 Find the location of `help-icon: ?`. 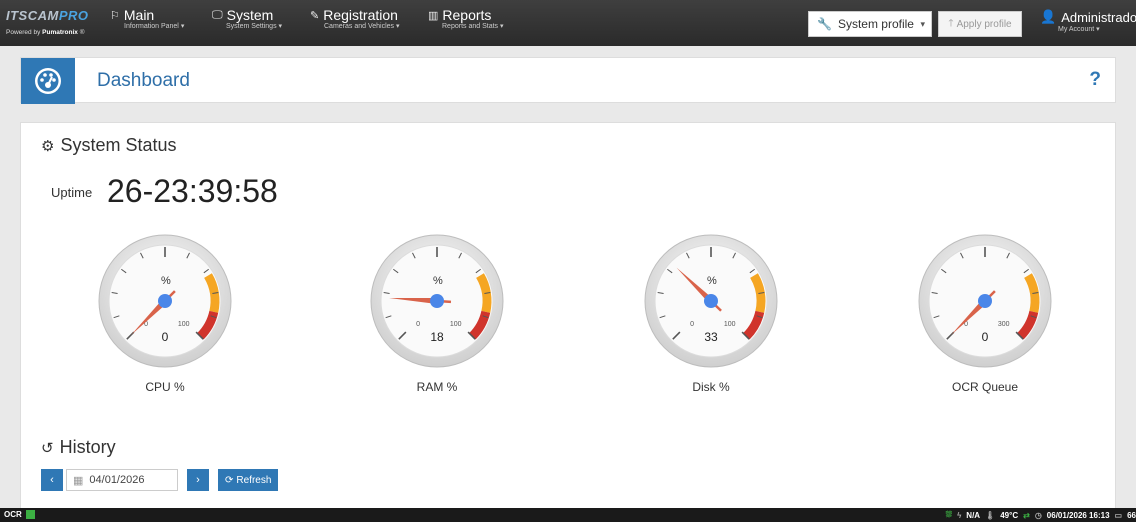

help-icon: ? is located at coordinates (1095, 80).